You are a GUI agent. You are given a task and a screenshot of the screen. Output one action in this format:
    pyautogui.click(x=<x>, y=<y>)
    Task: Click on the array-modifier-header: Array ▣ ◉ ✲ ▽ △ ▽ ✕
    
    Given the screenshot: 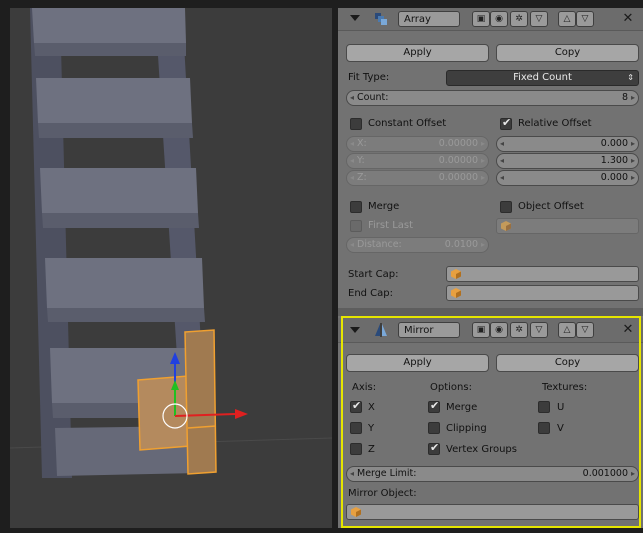 What is the action you would take?
    pyautogui.click(x=490, y=19)
    